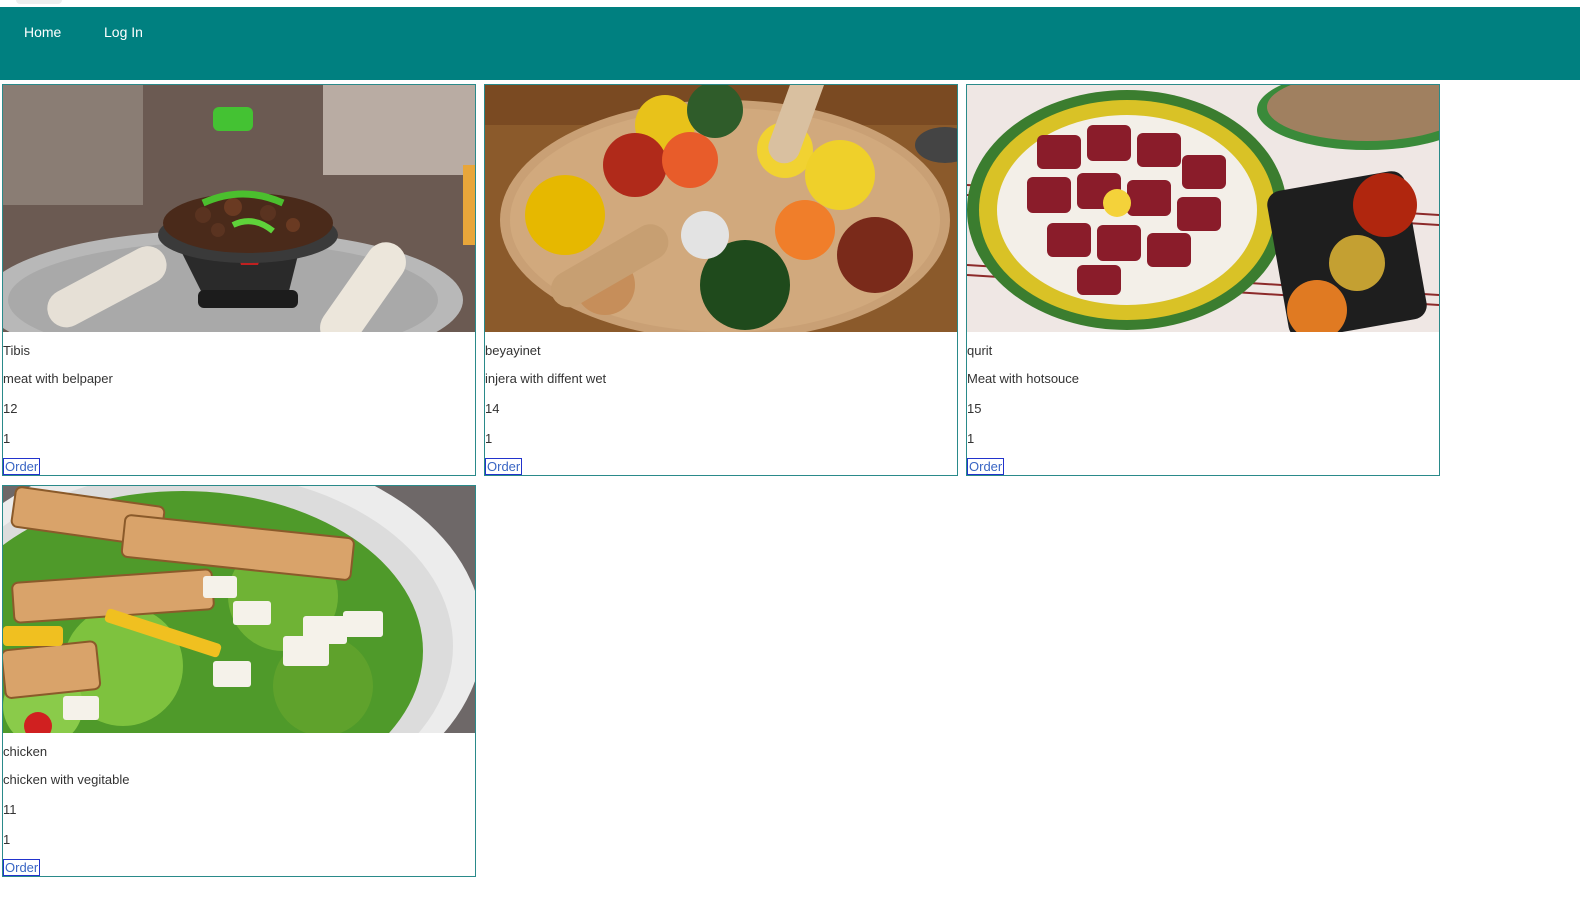 This screenshot has width=1580, height=922. I want to click on product-description: meat with belpaper, so click(58, 378).